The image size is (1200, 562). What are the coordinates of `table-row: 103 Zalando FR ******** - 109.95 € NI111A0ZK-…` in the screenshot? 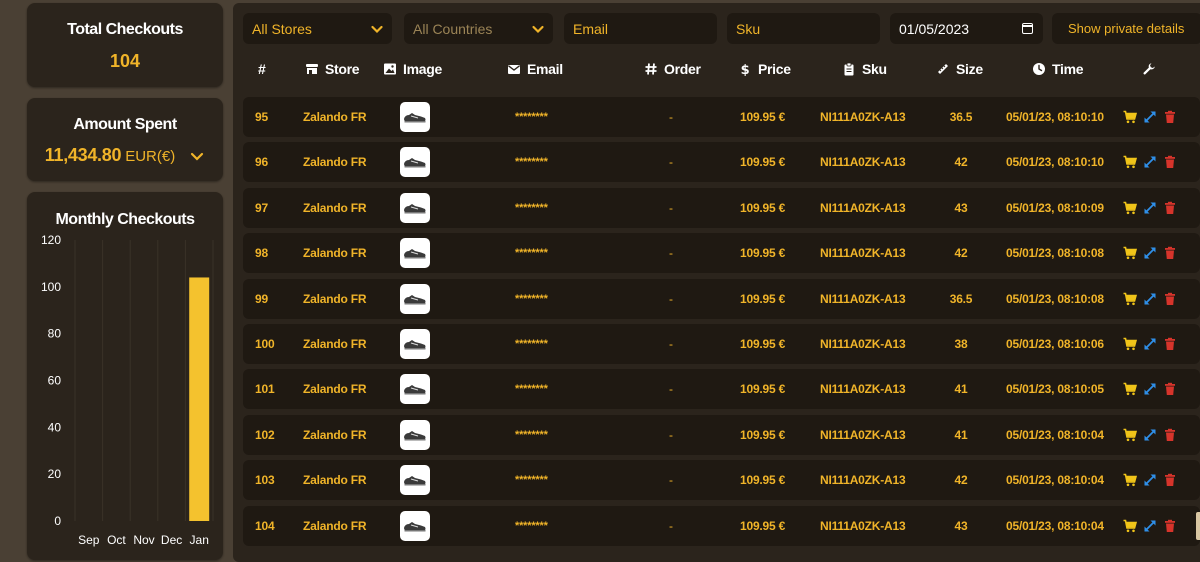 It's located at (721, 480).